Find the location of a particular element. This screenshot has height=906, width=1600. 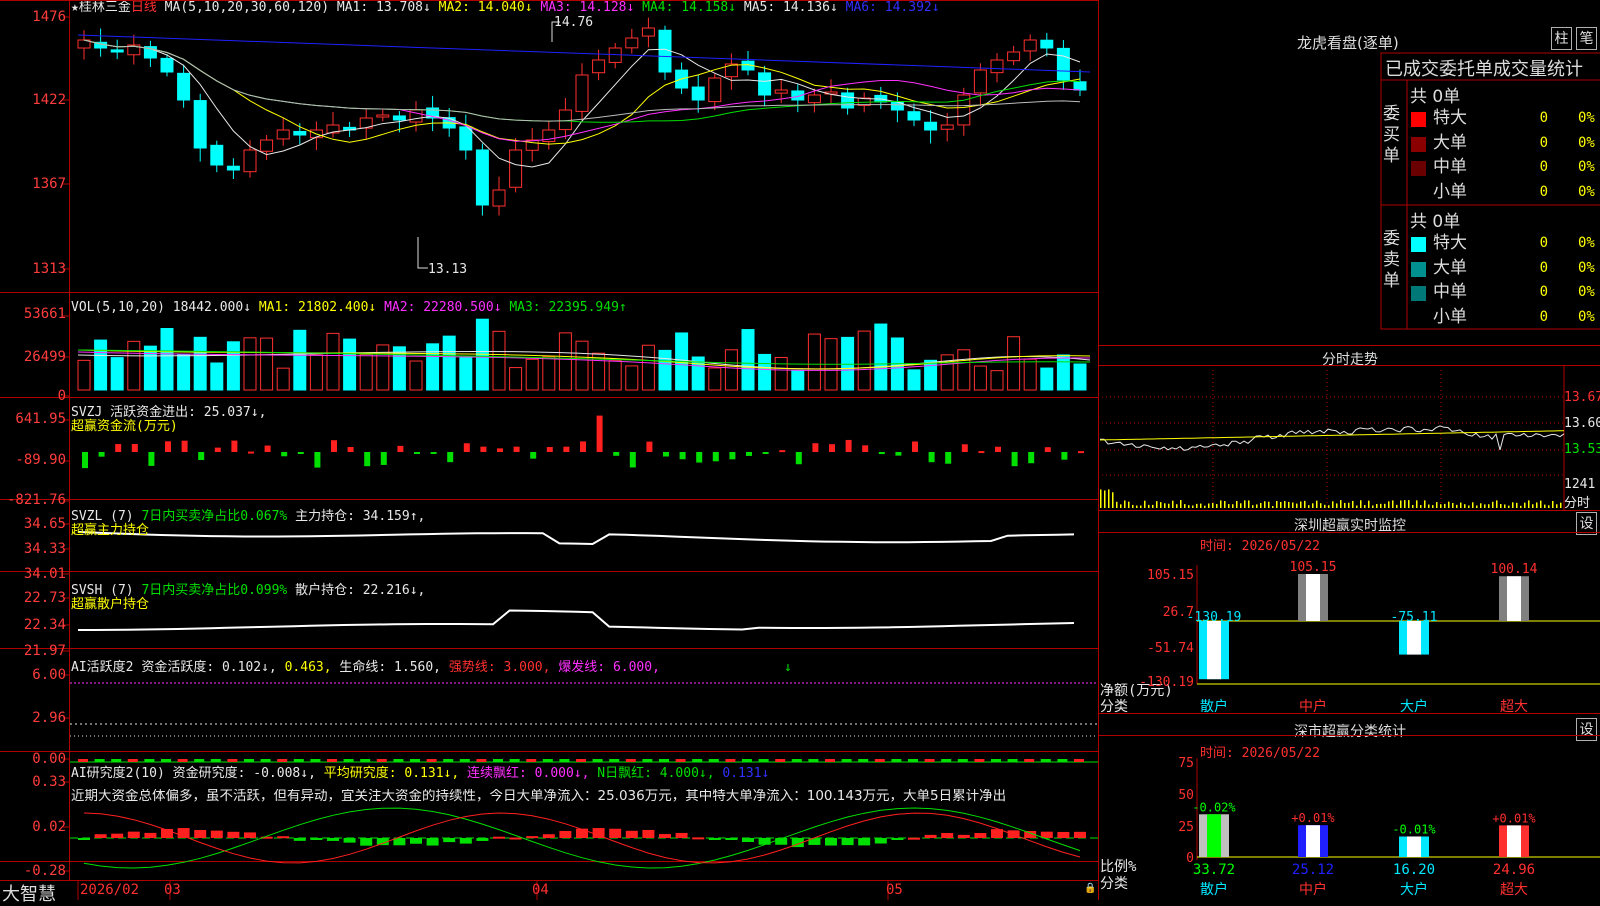

ai2-nred: N日飘红: 4.000↓, is located at coordinates (656, 773).